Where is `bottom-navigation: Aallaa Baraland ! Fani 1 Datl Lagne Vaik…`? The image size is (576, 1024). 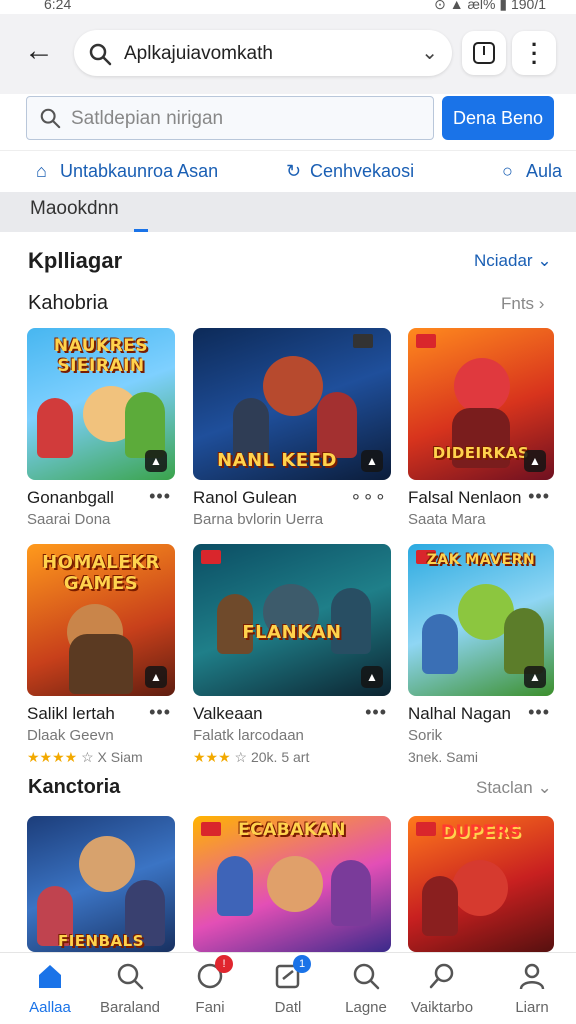
bottom-navigation: Aallaa Baraland ! Fani 1 Datl Lagne Vaik… is located at coordinates (288, 988).